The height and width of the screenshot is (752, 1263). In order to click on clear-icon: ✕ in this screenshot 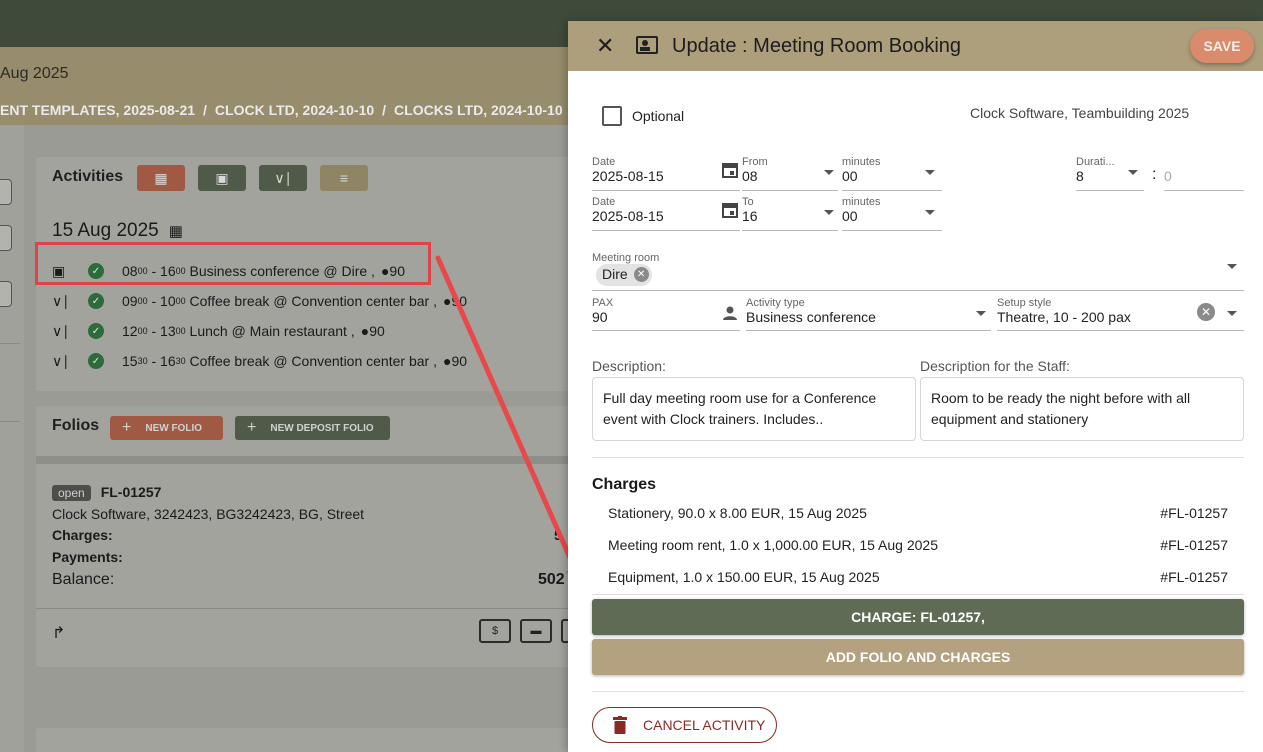, I will do `click(1206, 312)`.